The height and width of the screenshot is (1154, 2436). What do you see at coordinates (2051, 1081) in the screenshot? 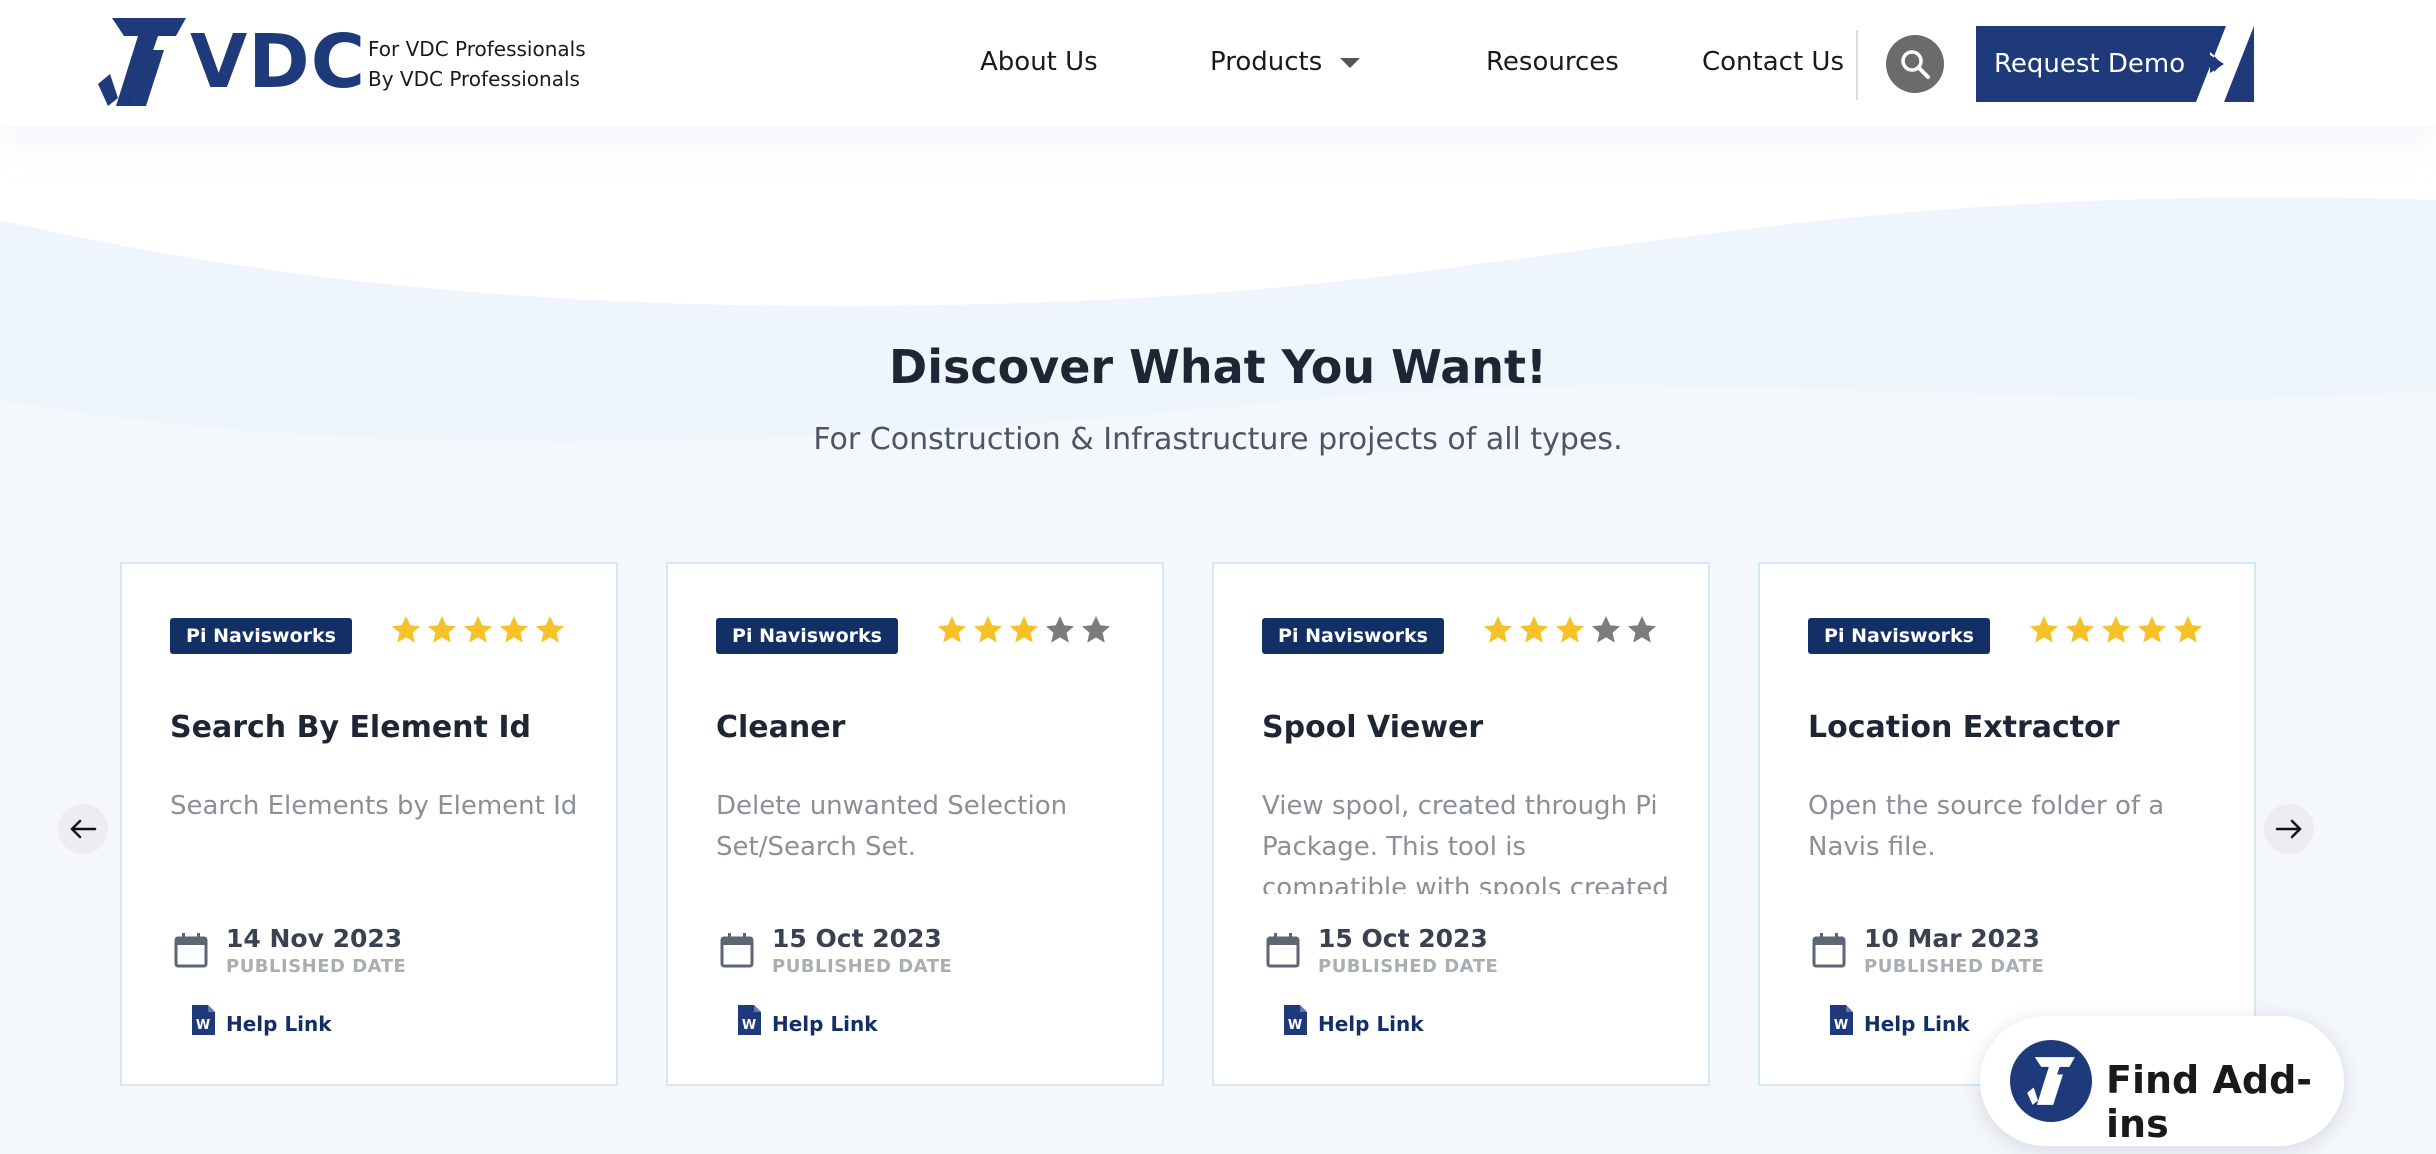
I see `find-addins-logo-icon` at bounding box center [2051, 1081].